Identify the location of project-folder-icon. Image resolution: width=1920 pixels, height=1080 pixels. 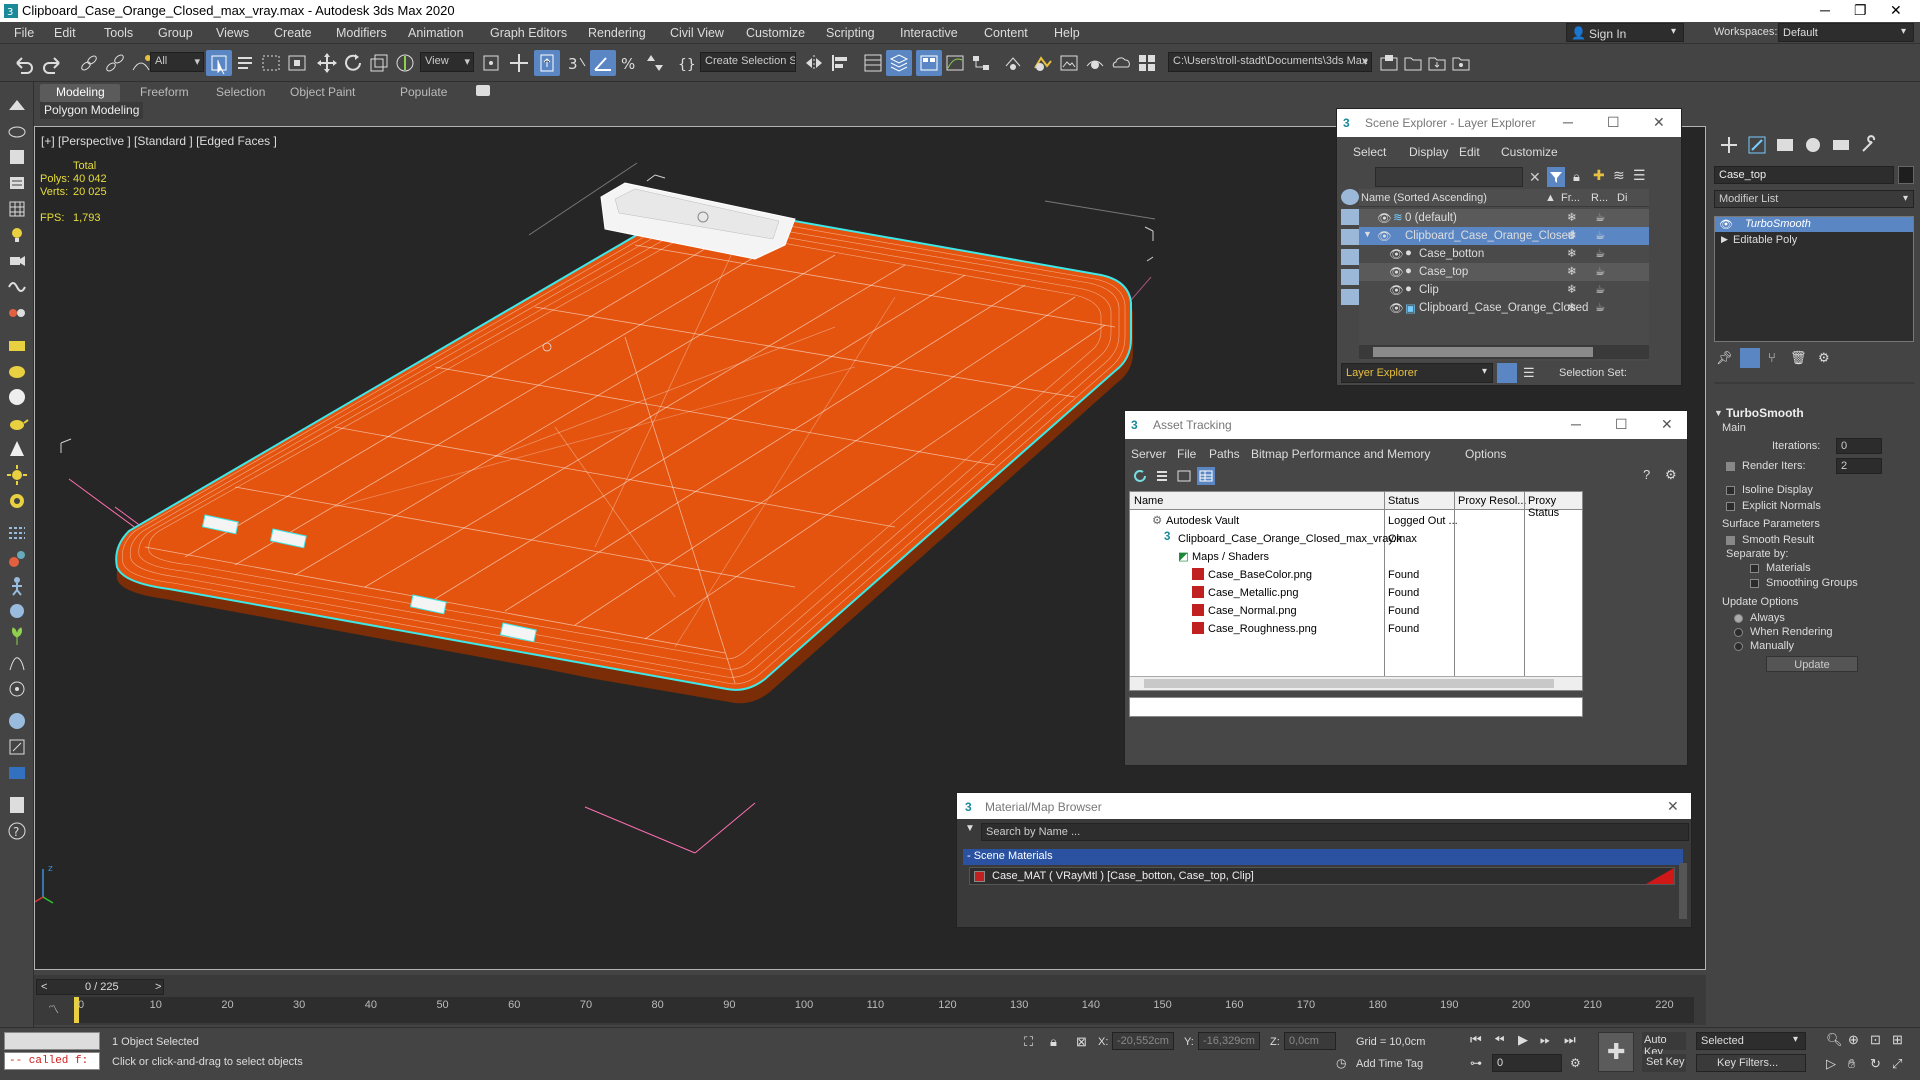
(1389, 63).